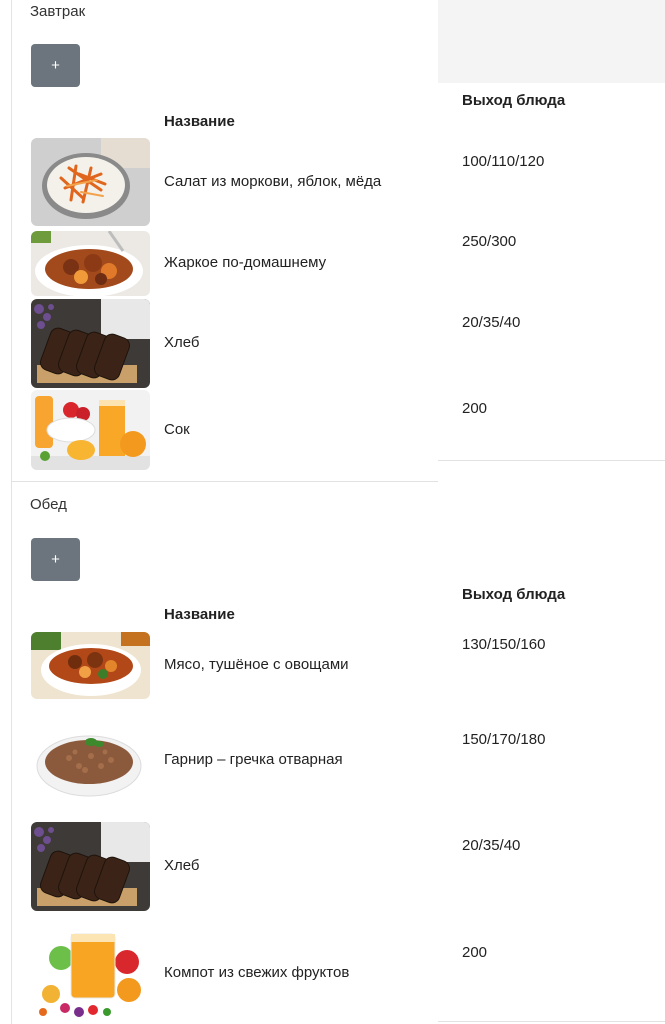 The height and width of the screenshot is (1024, 665). I want to click on header-panel, so click(551, 41).